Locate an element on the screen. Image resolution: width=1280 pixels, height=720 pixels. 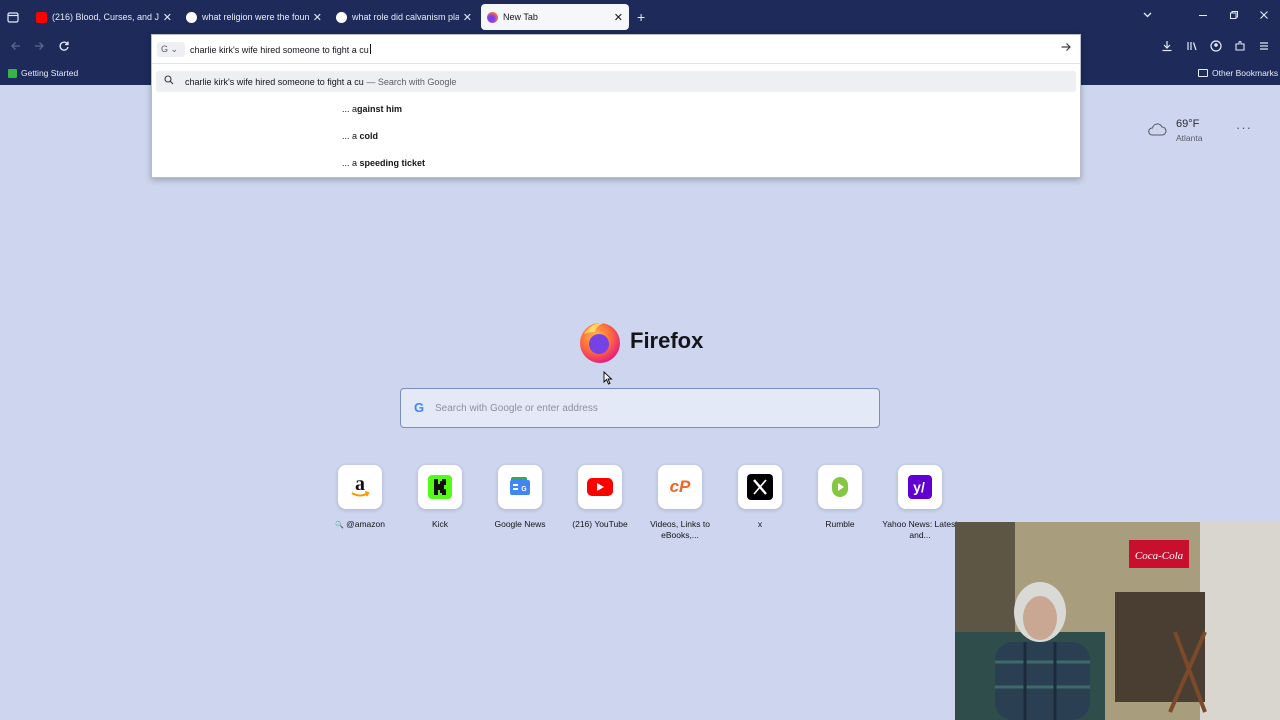
search-icon is located at coordinates (169, 81).